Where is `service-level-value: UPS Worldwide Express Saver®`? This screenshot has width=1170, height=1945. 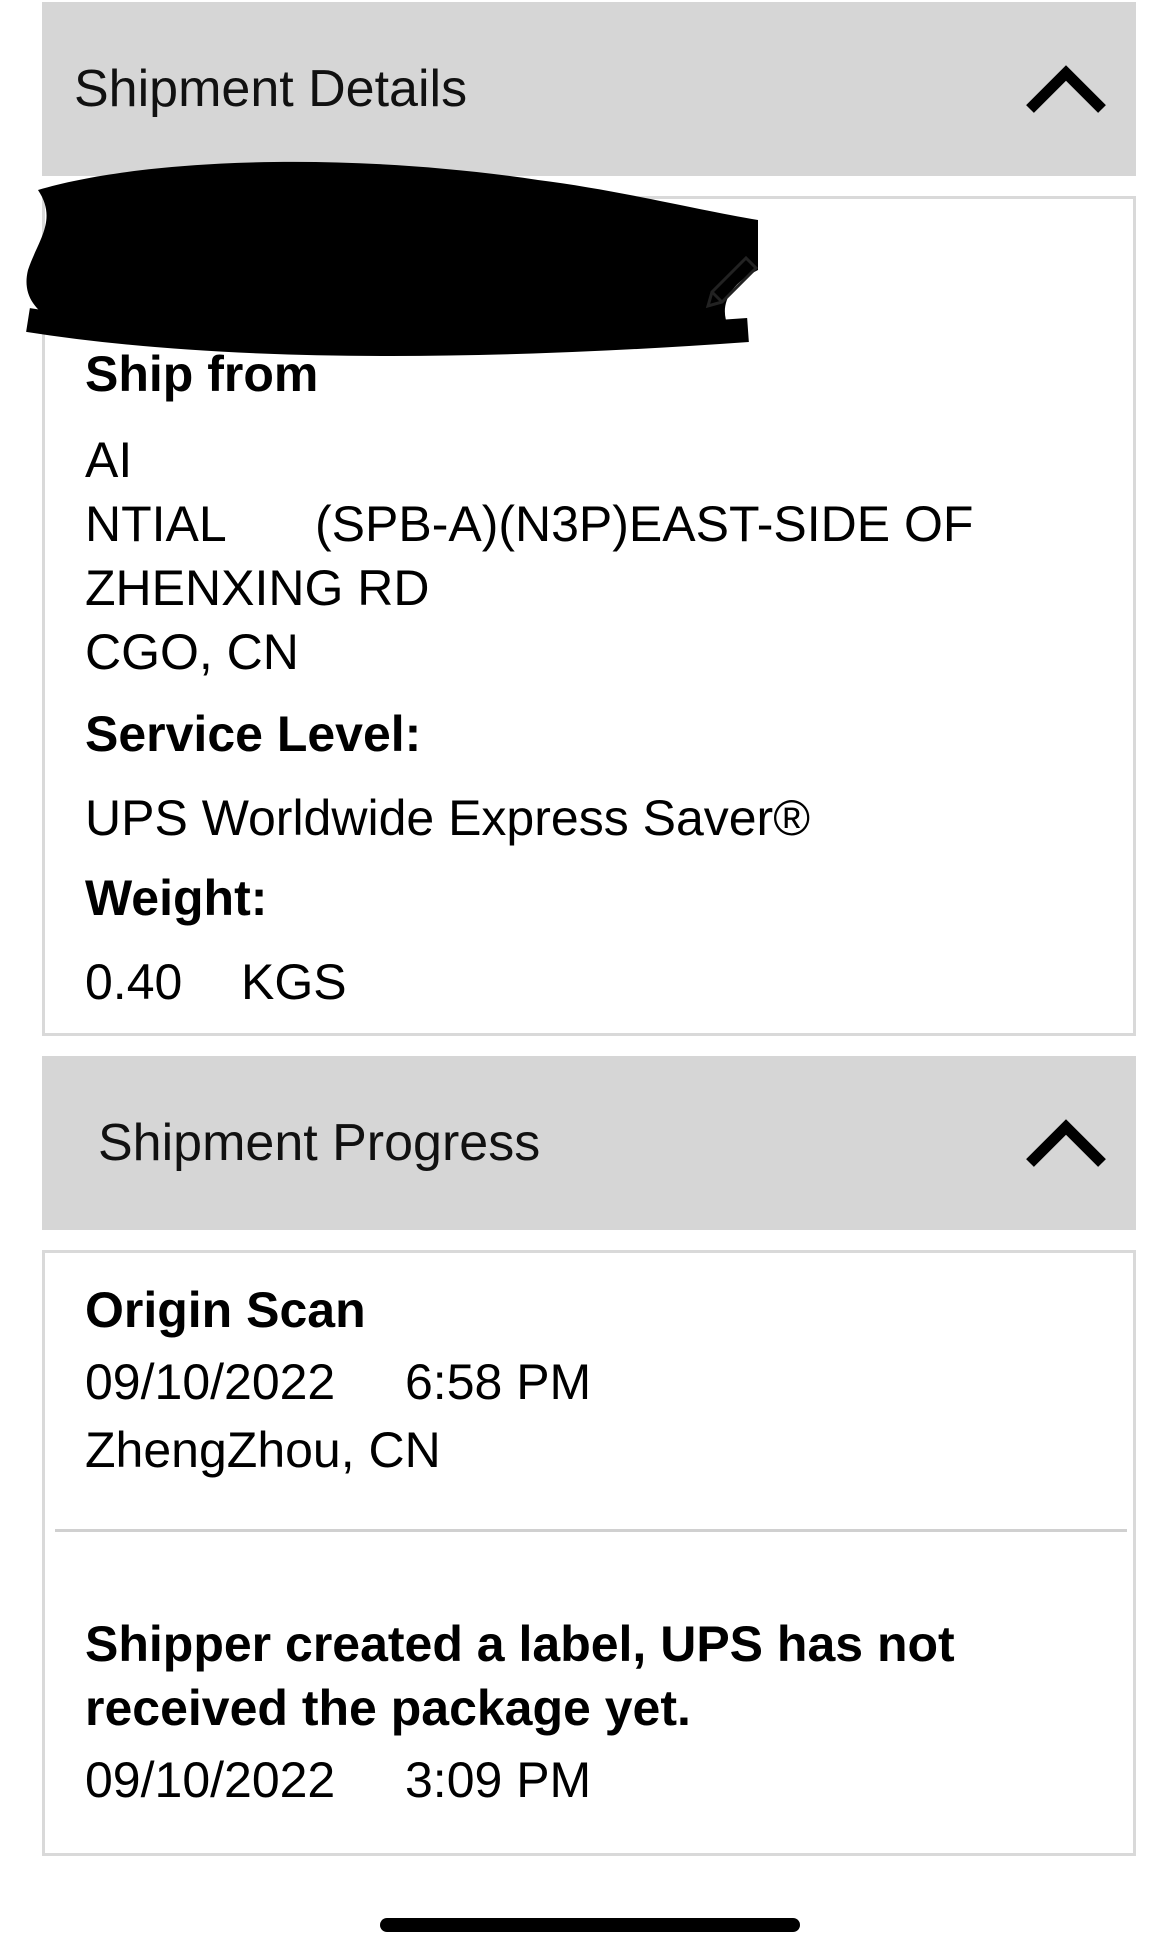 service-level-value: UPS Worldwide Express Saver® is located at coordinates (448, 818).